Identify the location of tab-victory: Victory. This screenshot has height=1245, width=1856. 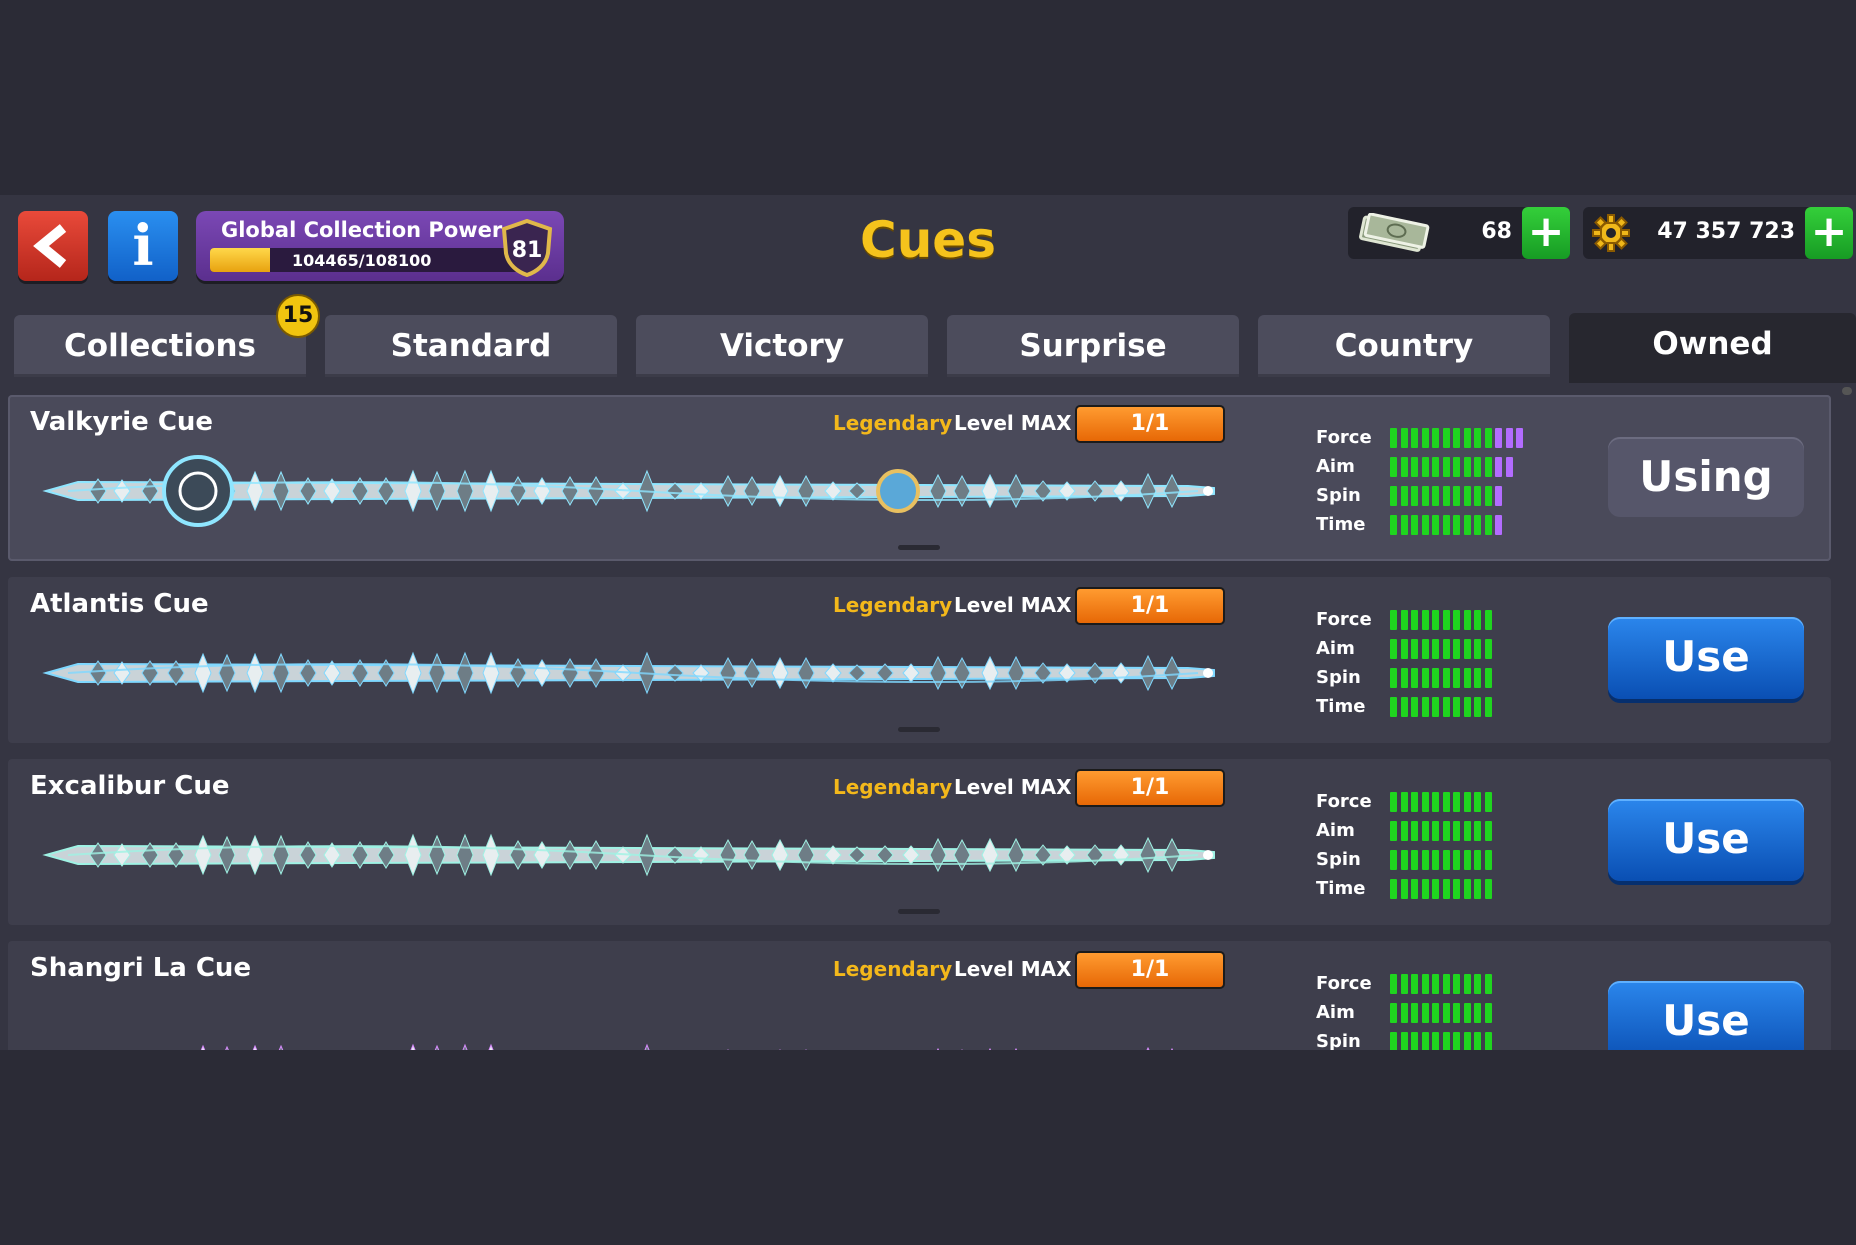
(782, 346).